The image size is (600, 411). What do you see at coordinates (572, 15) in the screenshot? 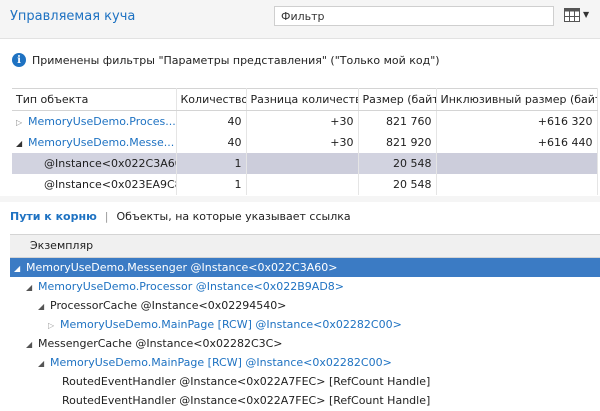
I see `grid-icon` at bounding box center [572, 15].